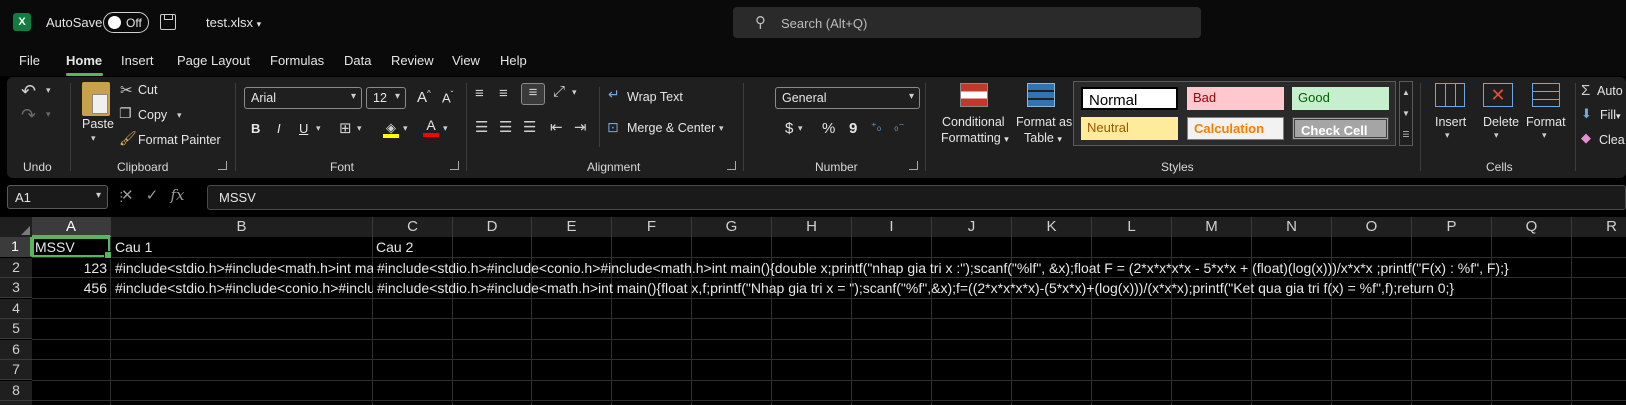 The width and height of the screenshot is (1626, 405). I want to click on cell-A2: 123, so click(71, 268).